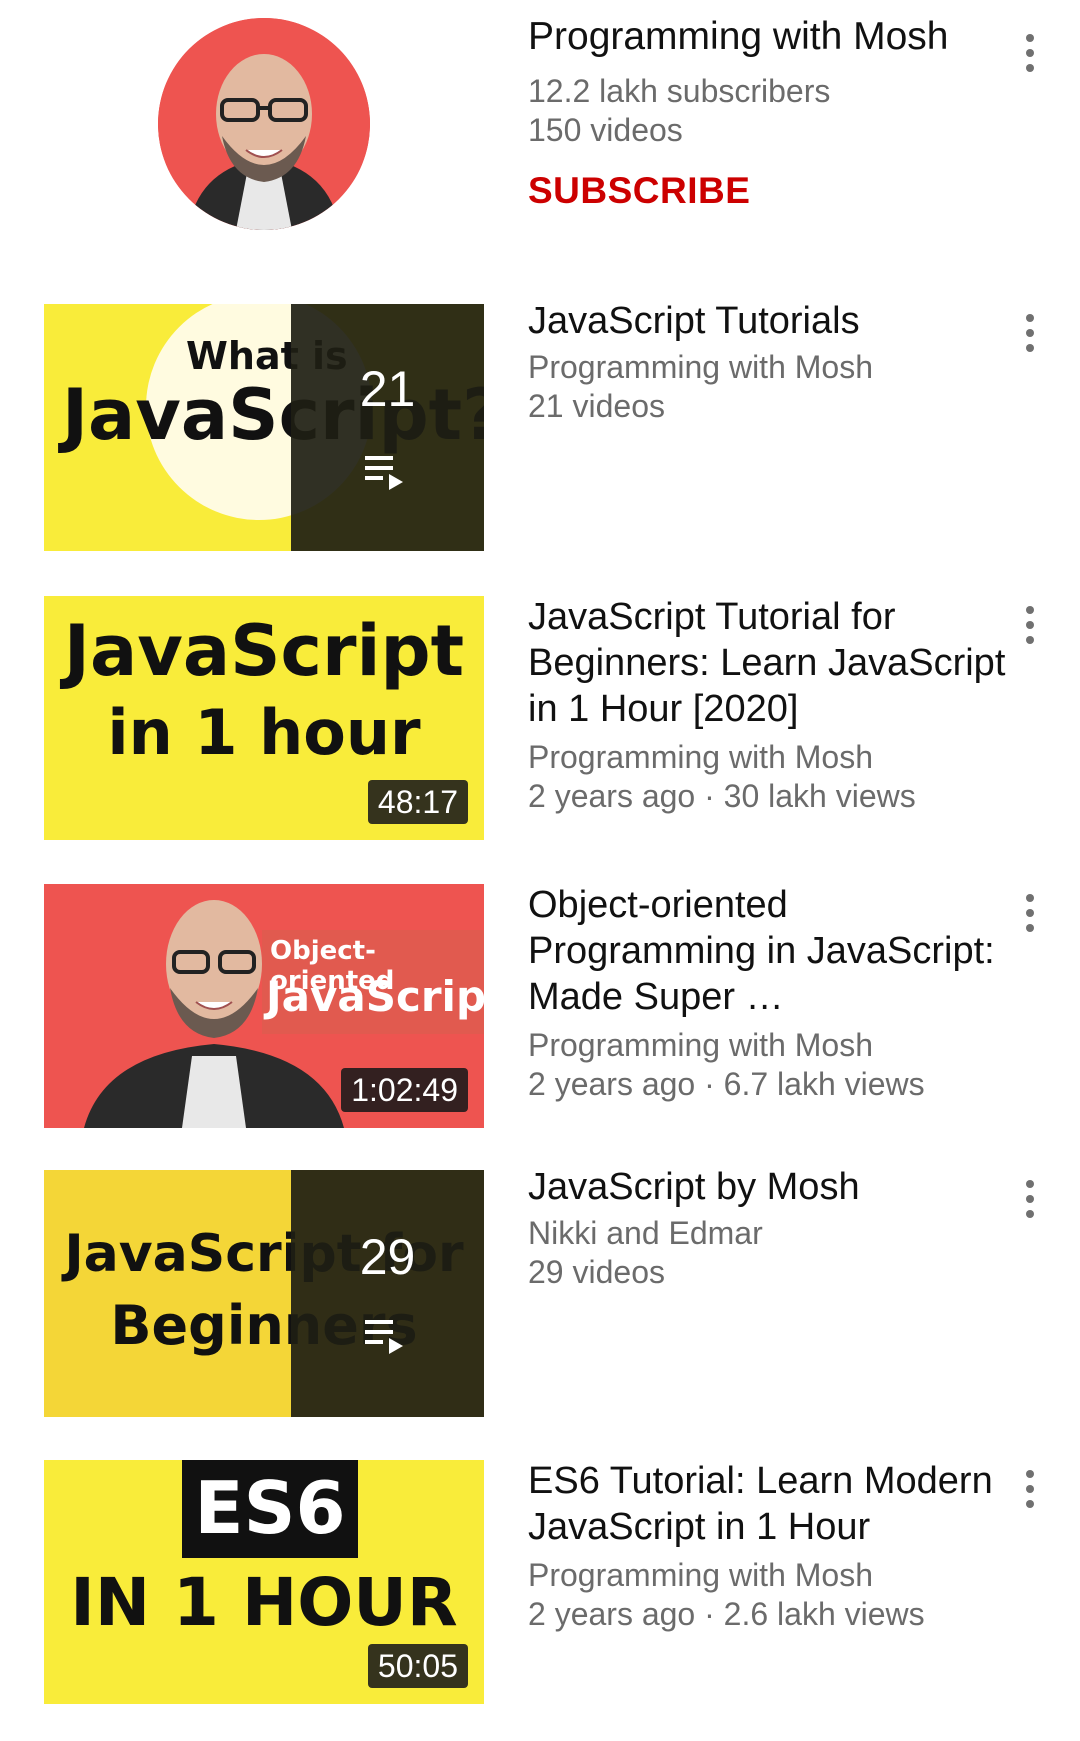 Image resolution: width=1080 pixels, height=1741 pixels. I want to click on item-title: JavaScript Tutorials, so click(768, 321).